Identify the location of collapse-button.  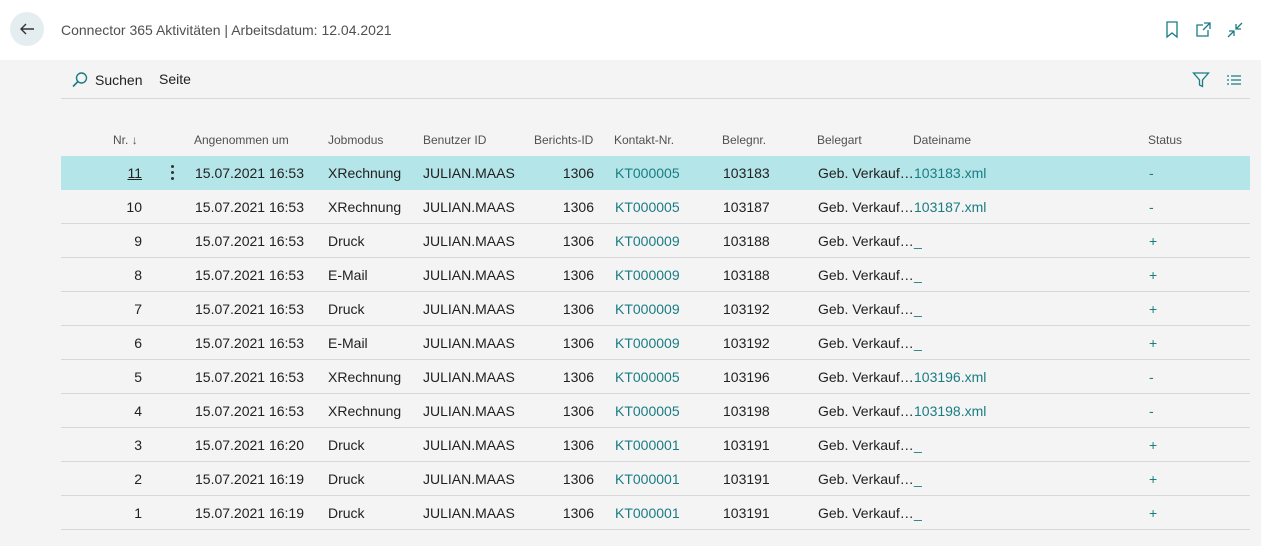
(1235, 30).